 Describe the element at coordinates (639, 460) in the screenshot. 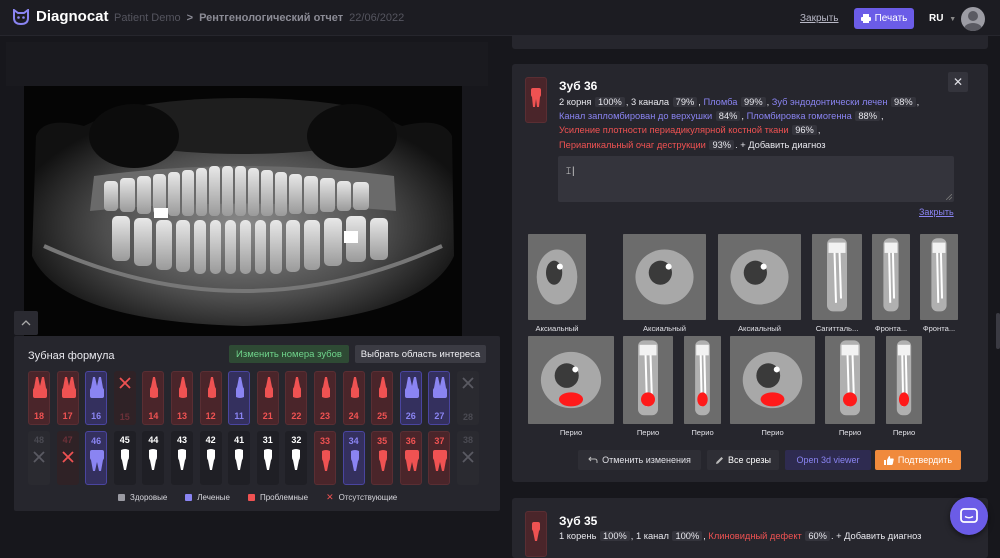

I see `undo-changes-button: Отменить изменения` at that location.